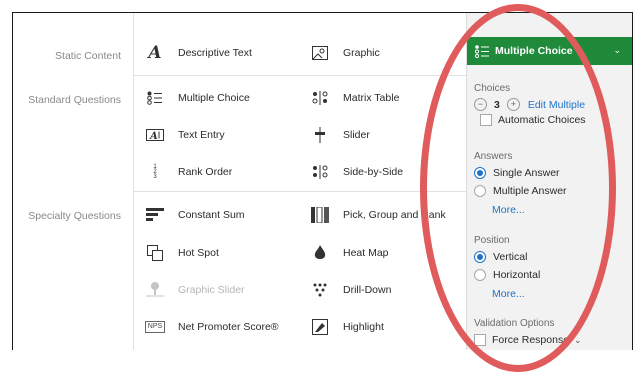 This screenshot has height=372, width=641. I want to click on question-type-side-by-side: Side-by-Side, so click(356, 172).